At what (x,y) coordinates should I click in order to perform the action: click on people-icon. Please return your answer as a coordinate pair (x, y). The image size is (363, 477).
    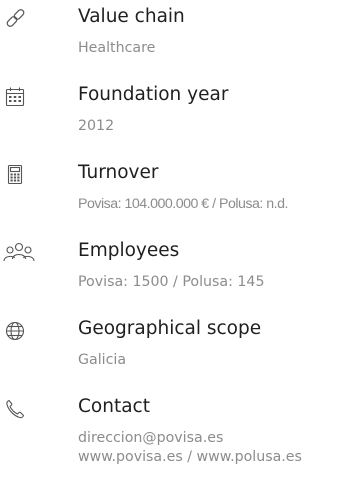
    Looking at the image, I should click on (19, 253).